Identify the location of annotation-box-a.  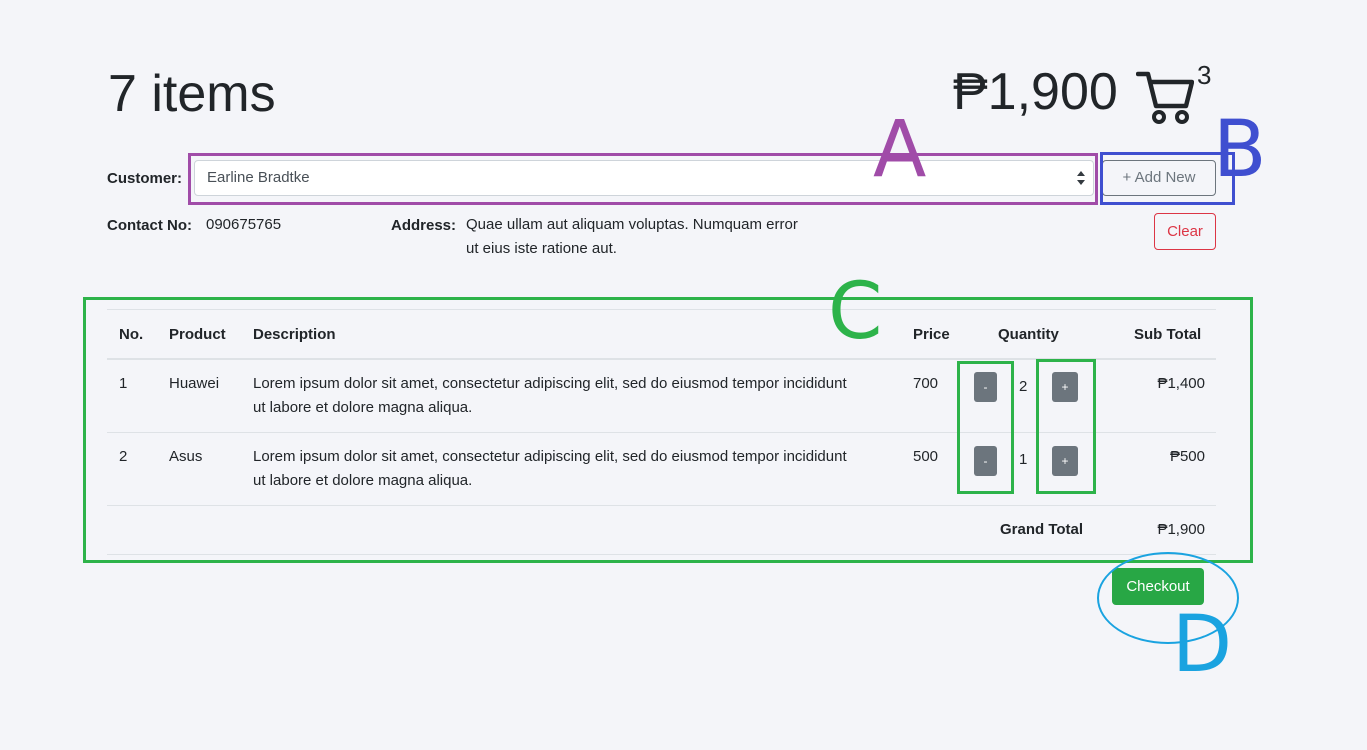
(643, 179).